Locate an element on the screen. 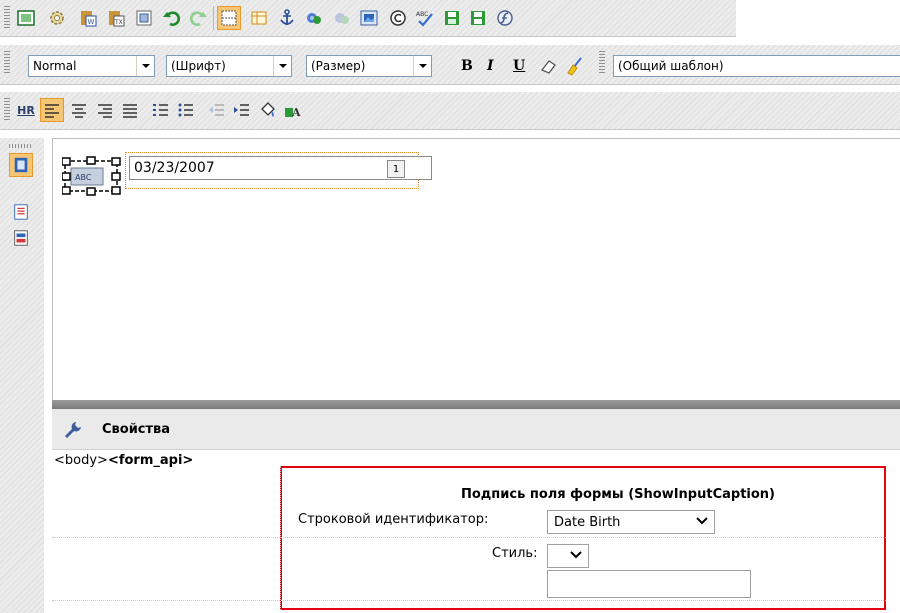  spellcheck-button: ABC is located at coordinates (424, 18).